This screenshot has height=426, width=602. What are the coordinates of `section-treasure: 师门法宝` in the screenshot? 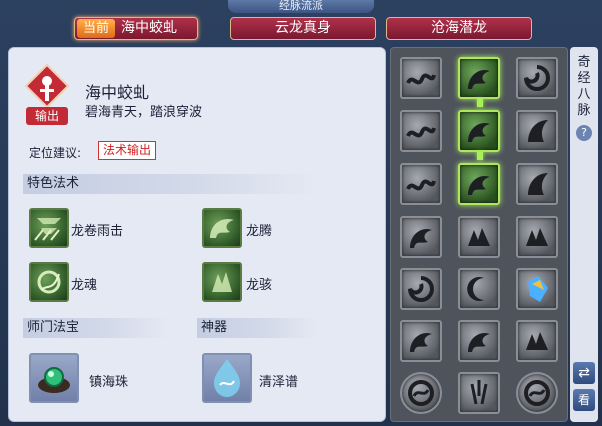 It's located at (96, 328).